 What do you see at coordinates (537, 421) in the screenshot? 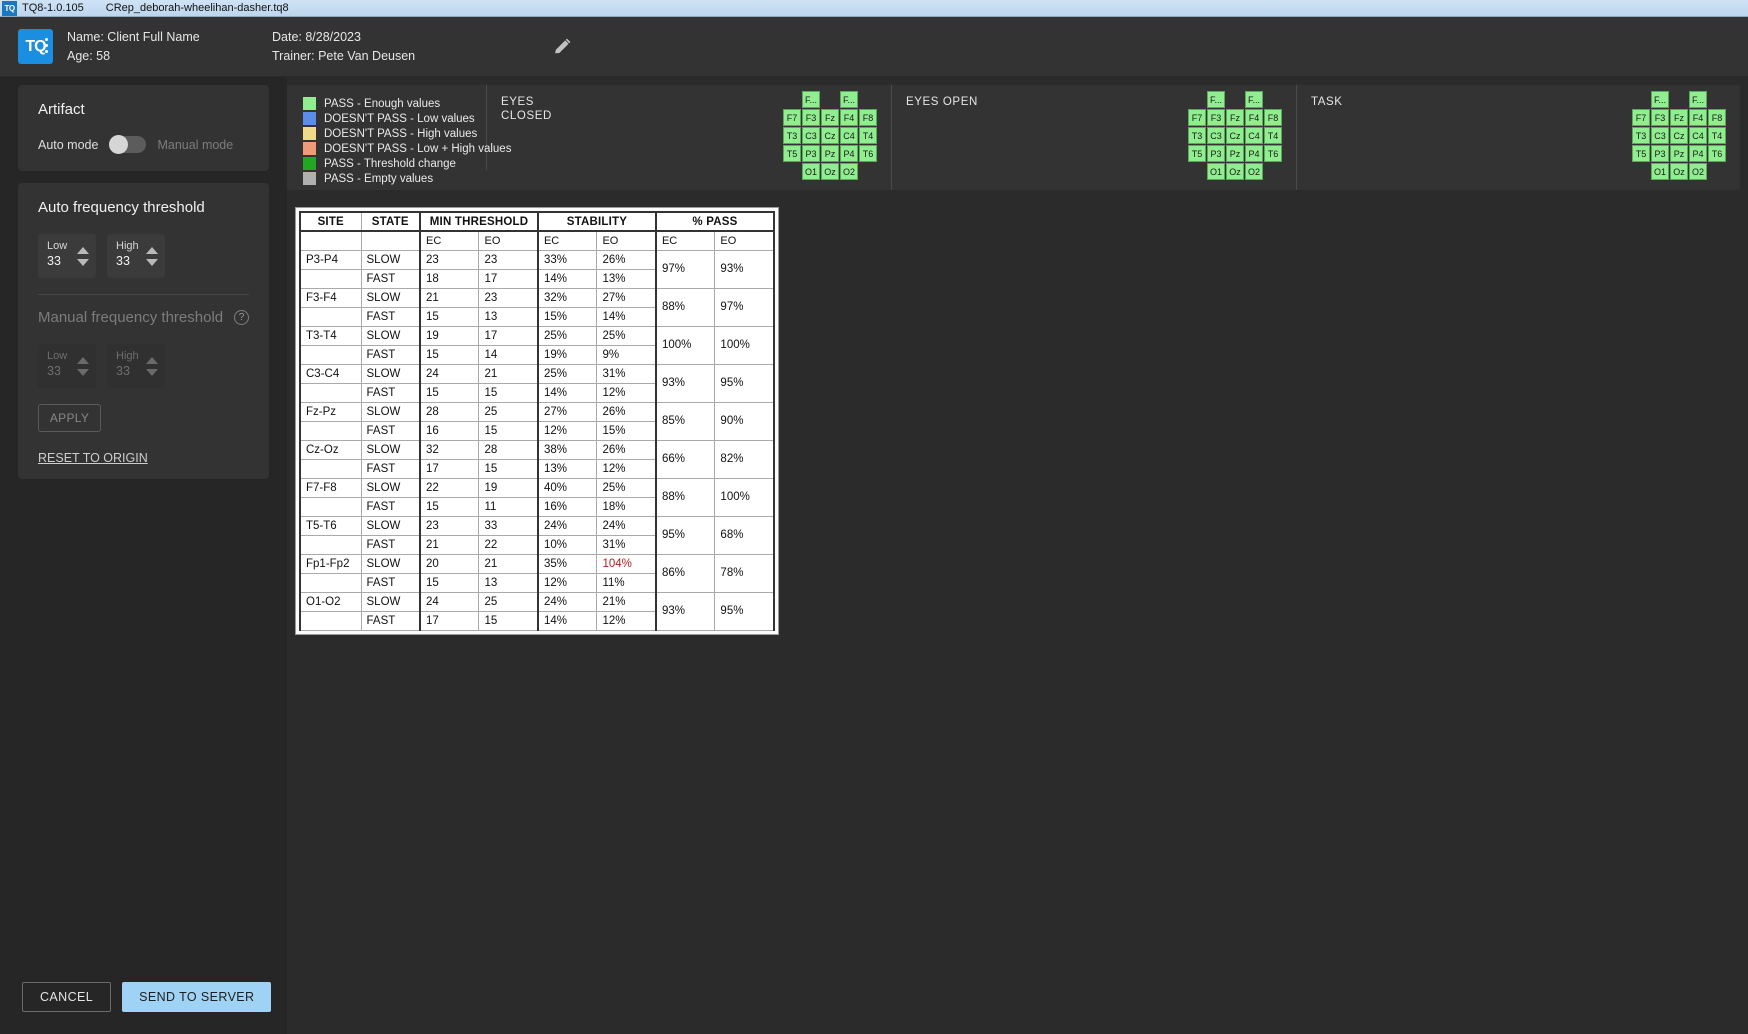
I see `table-row: Fz-Pz SLOW 28 25 27% 26% 85% 90%` at bounding box center [537, 421].